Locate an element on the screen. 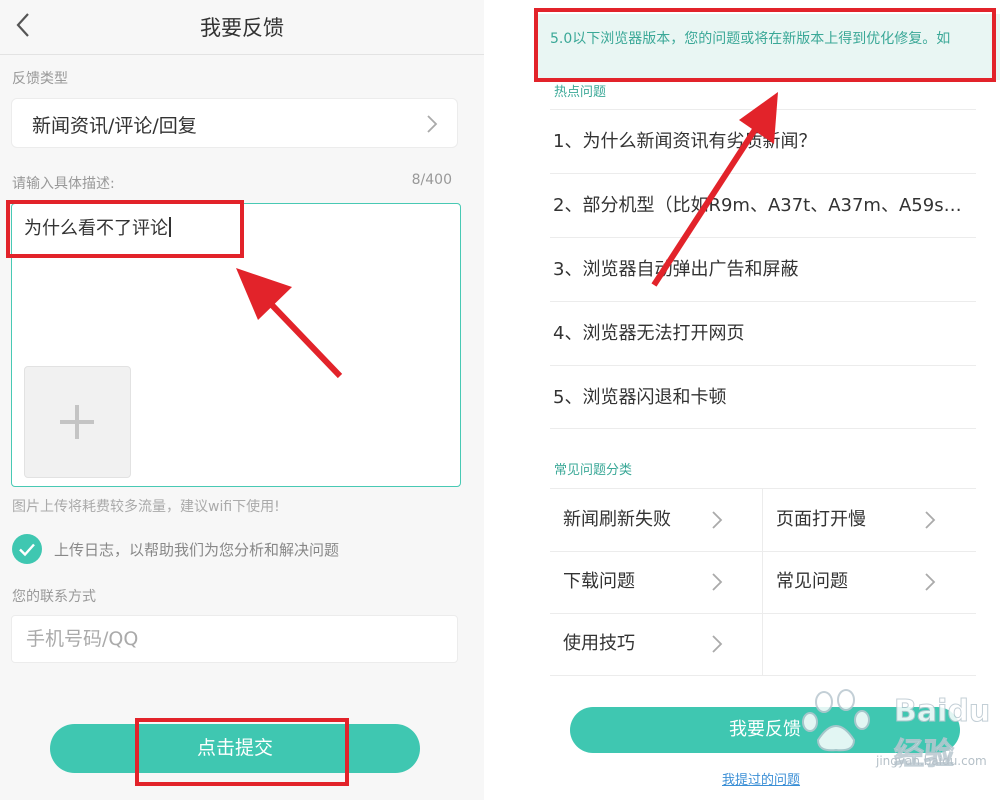  category-label: 常见问题 is located at coordinates (812, 581).